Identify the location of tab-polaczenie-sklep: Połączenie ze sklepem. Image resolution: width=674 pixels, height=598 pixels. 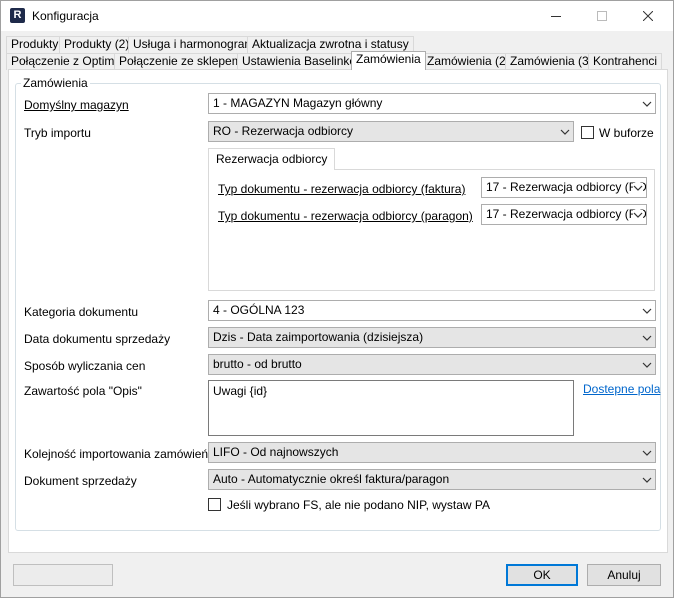
(180, 61).